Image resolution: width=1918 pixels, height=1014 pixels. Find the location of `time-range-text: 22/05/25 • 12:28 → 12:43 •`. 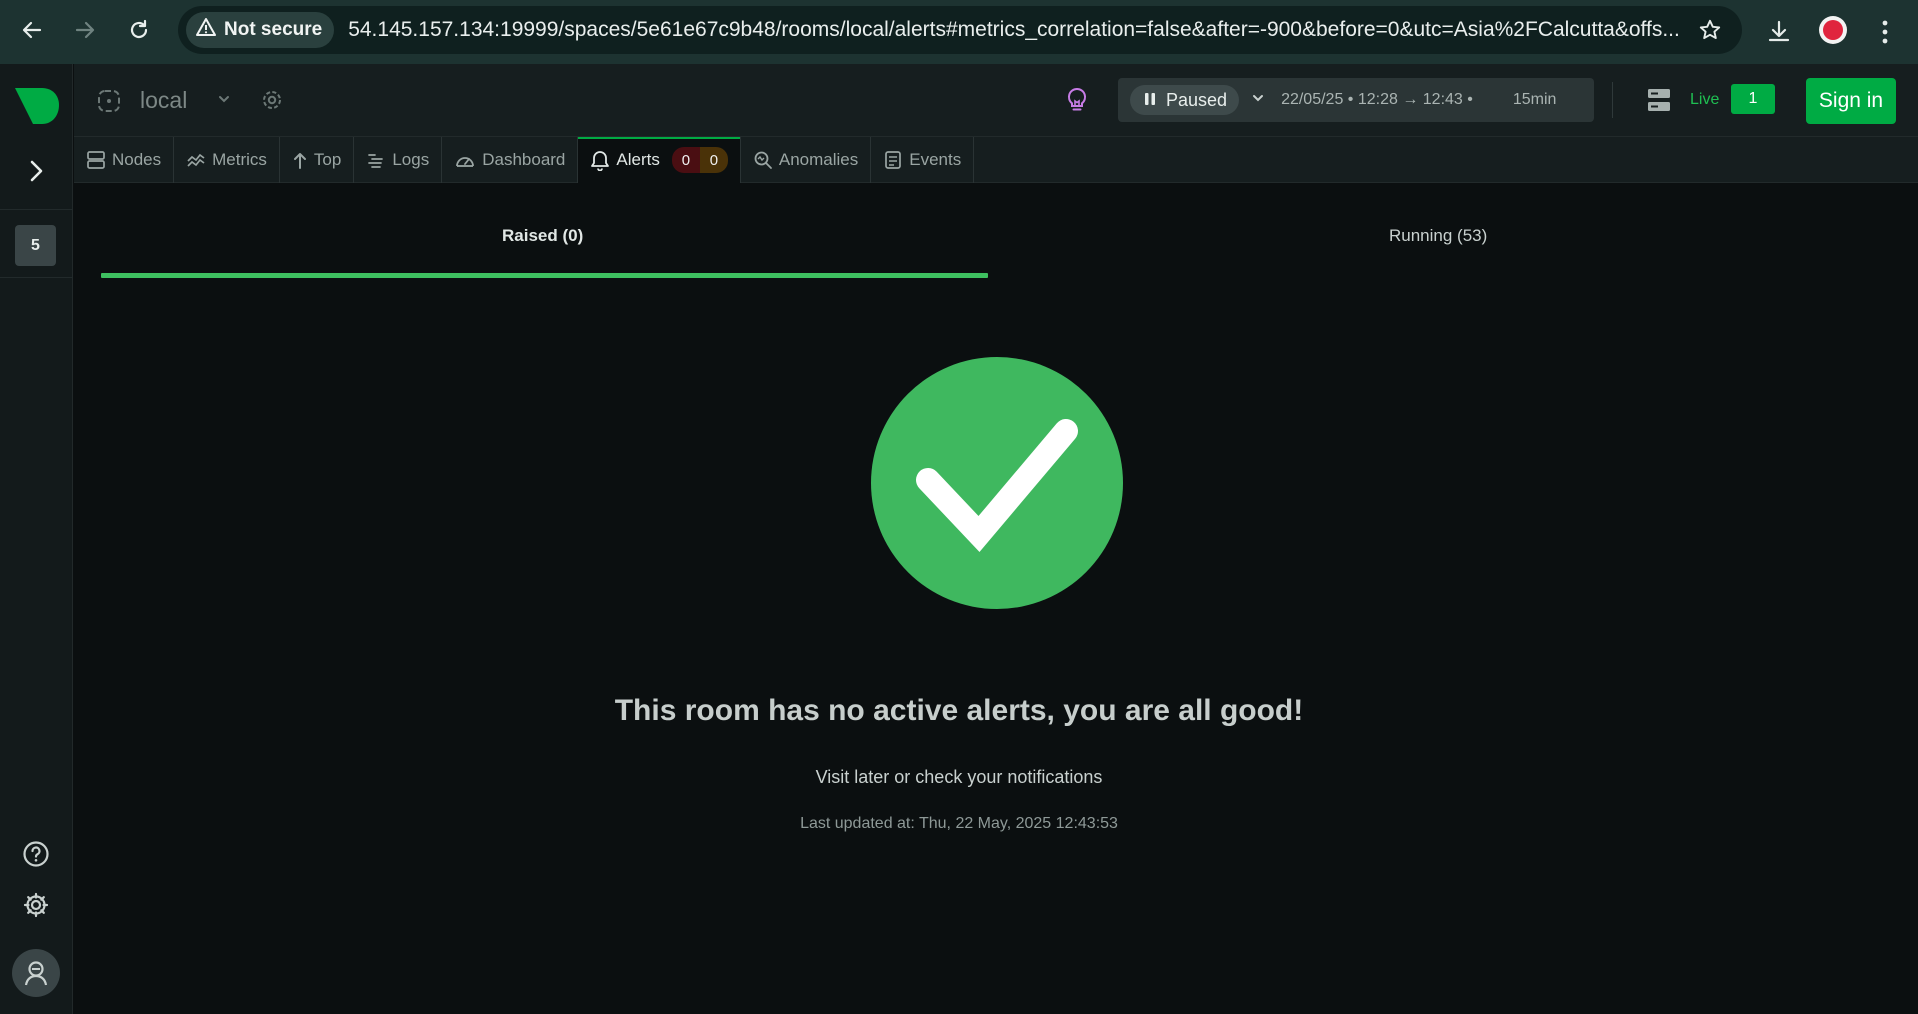

time-range-text: 22/05/25 • 12:28 → 12:43 • is located at coordinates (1377, 100).